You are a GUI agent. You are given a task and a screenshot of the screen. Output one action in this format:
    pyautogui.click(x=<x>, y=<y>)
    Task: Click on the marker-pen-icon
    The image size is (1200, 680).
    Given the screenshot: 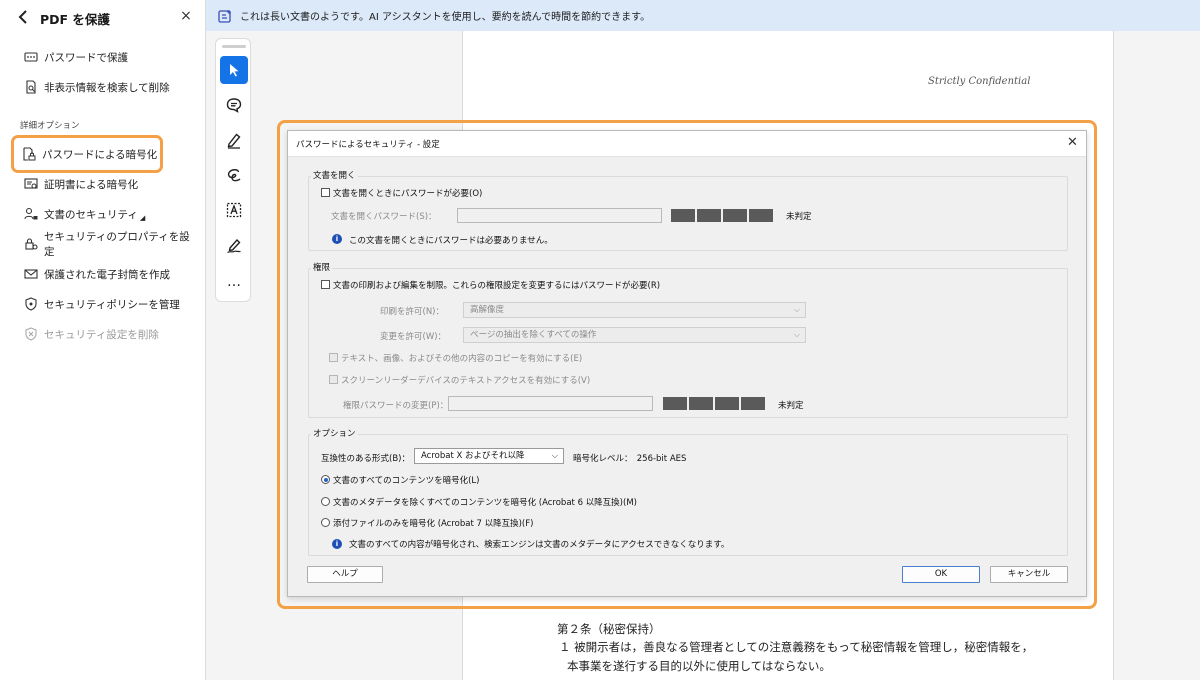 What is the action you would take?
    pyautogui.click(x=234, y=141)
    